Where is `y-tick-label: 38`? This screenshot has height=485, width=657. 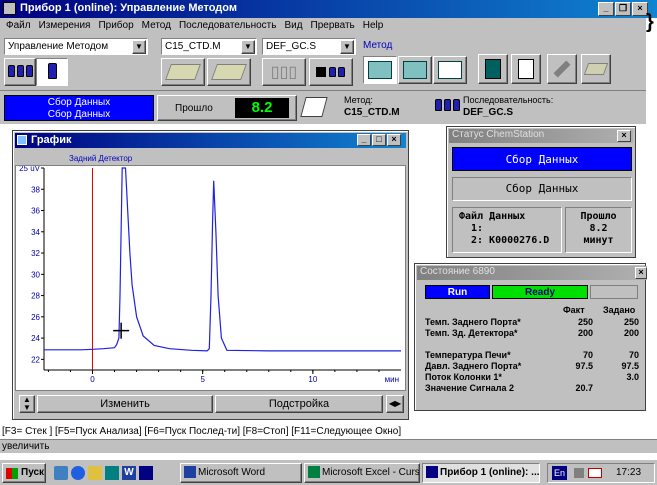 y-tick-label: 38 is located at coordinates (35, 189).